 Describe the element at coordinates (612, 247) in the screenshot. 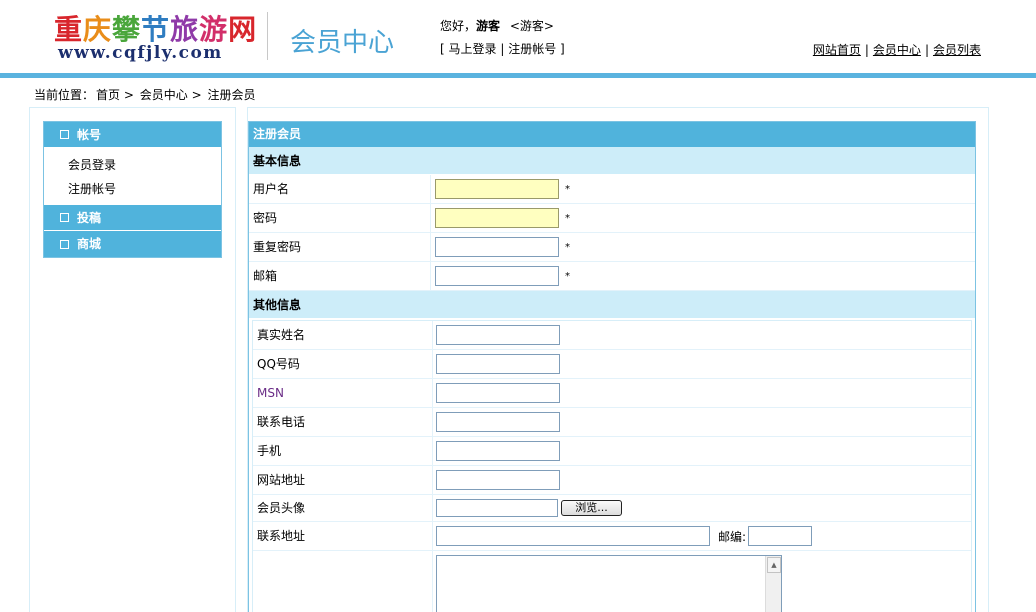

I see `form-row-confirm-password: 重复密码 *` at that location.